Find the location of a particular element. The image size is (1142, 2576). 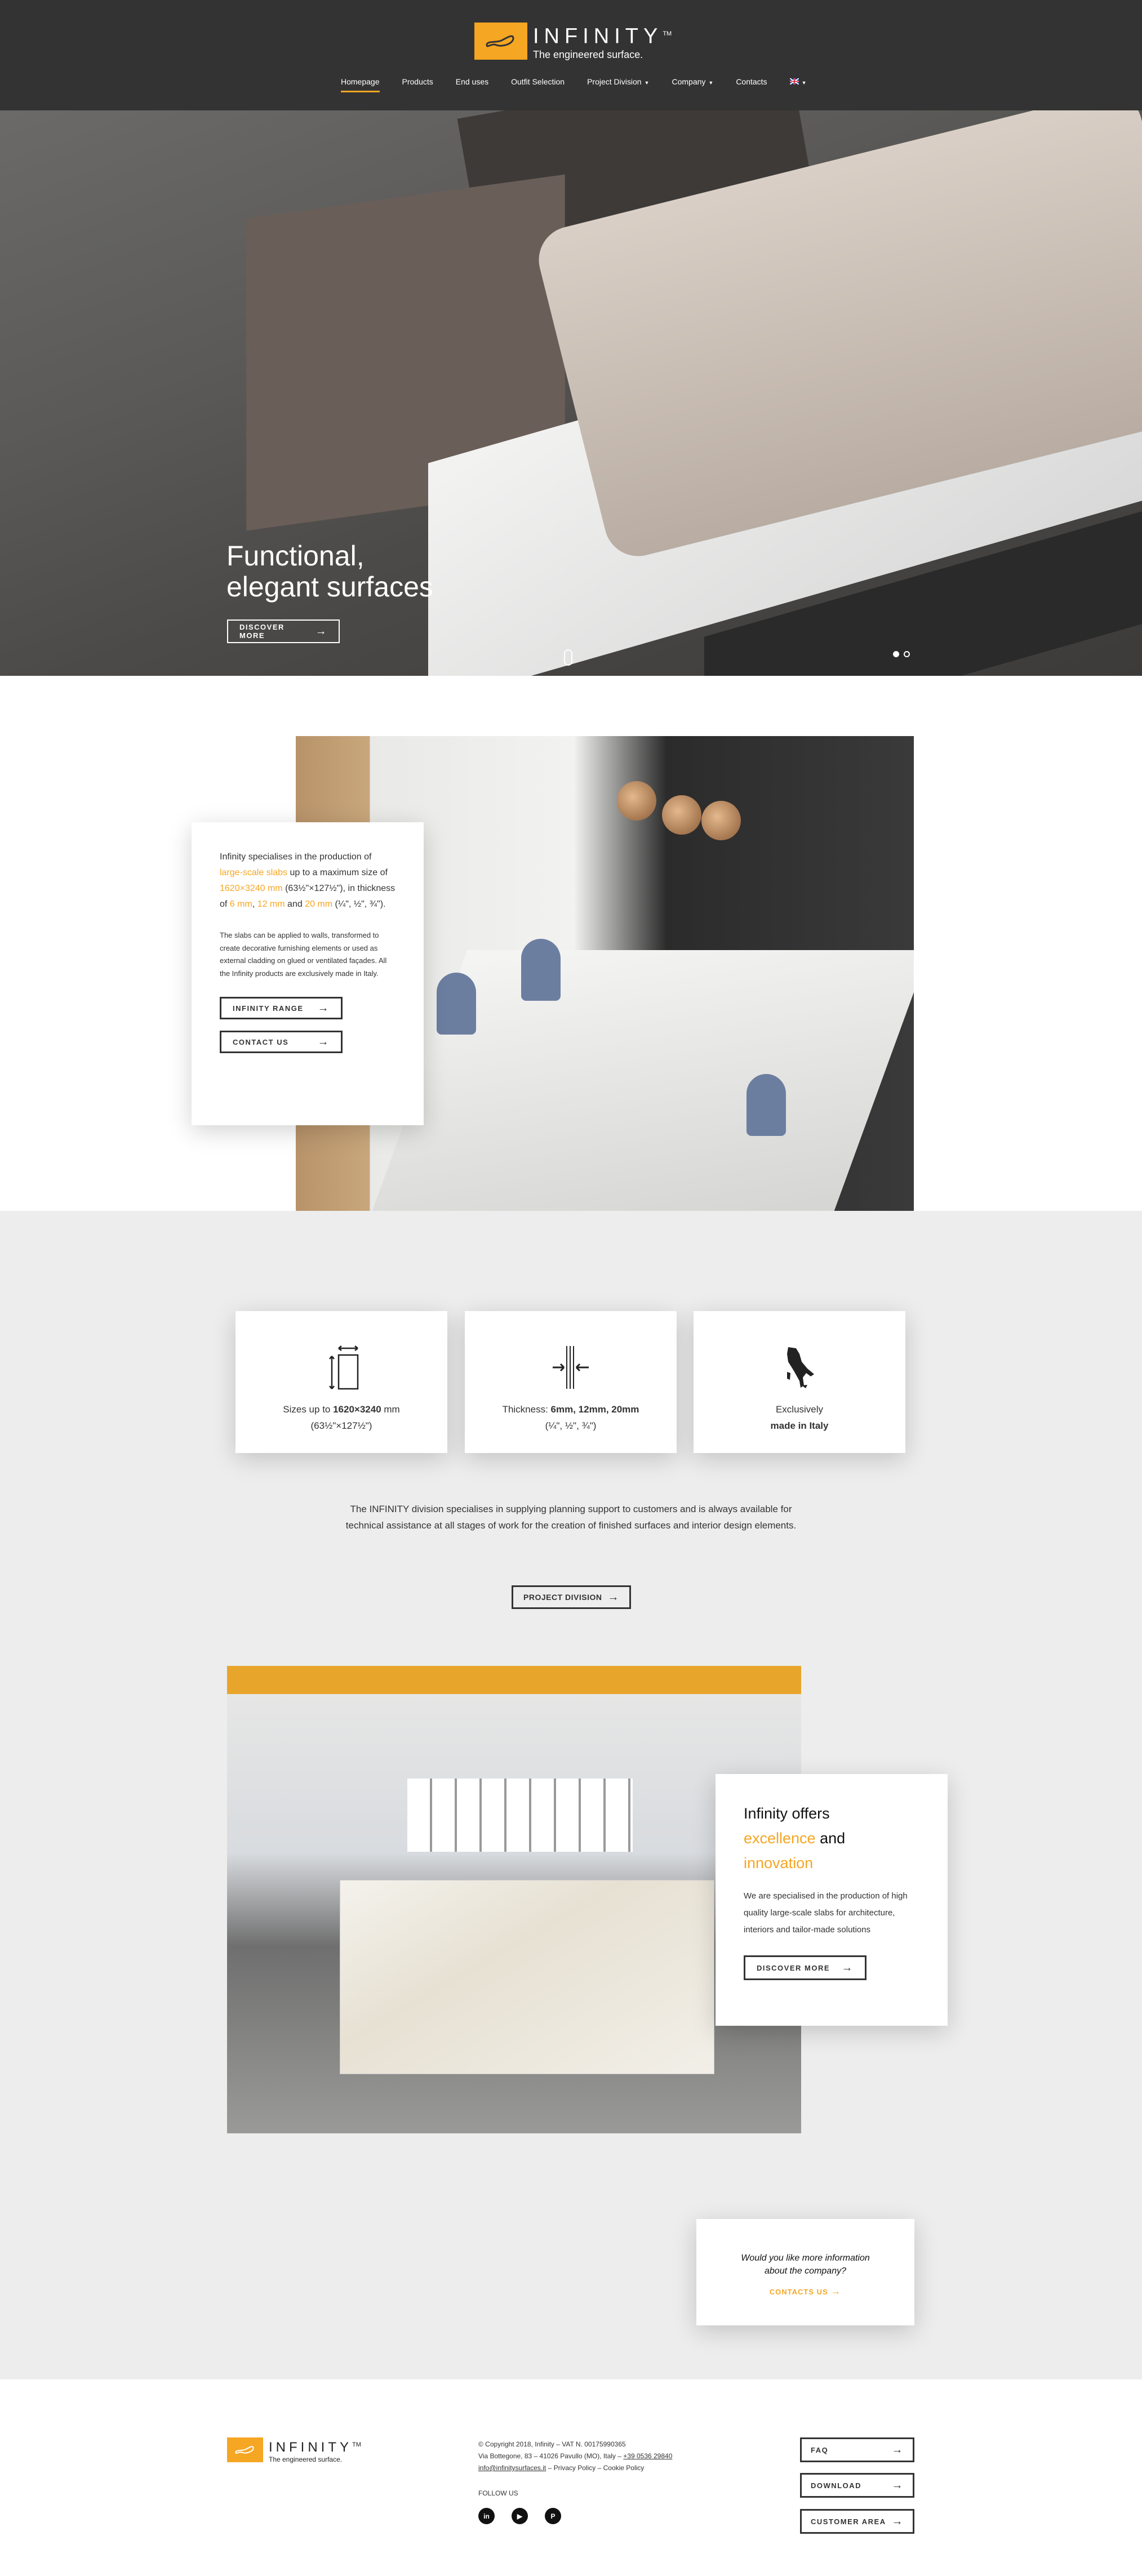

pinterest-icon: P is located at coordinates (553, 2516).